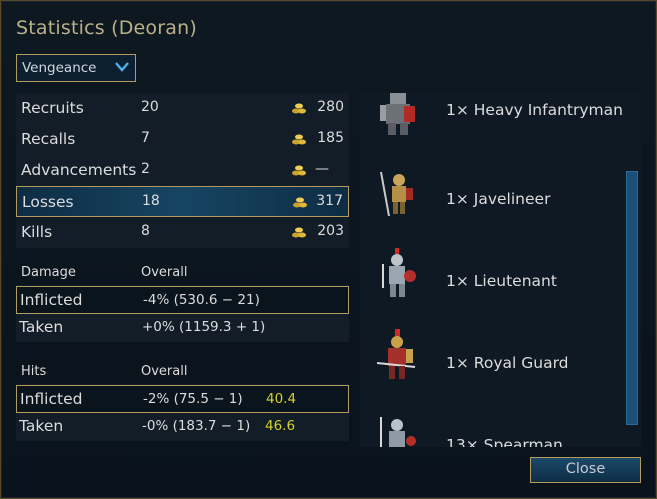 The image size is (657, 499). I want to click on stat-label: Recruits, so click(52, 108).